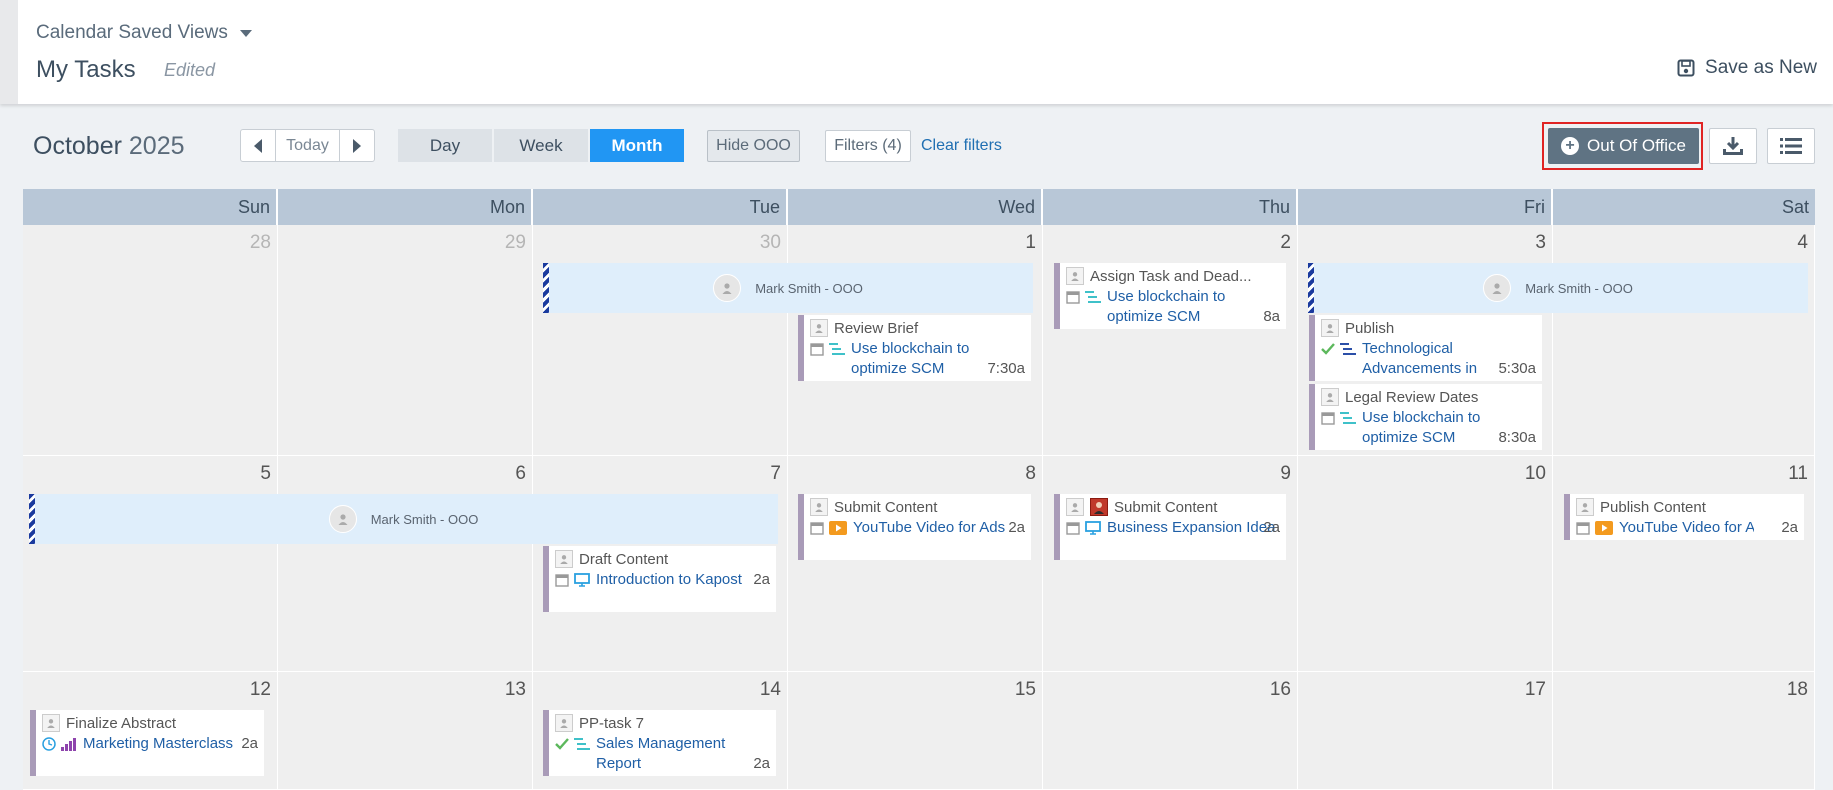 This screenshot has height=790, width=1833. Describe the element at coordinates (1025, 689) in the screenshot. I see `day-number: 15` at that location.